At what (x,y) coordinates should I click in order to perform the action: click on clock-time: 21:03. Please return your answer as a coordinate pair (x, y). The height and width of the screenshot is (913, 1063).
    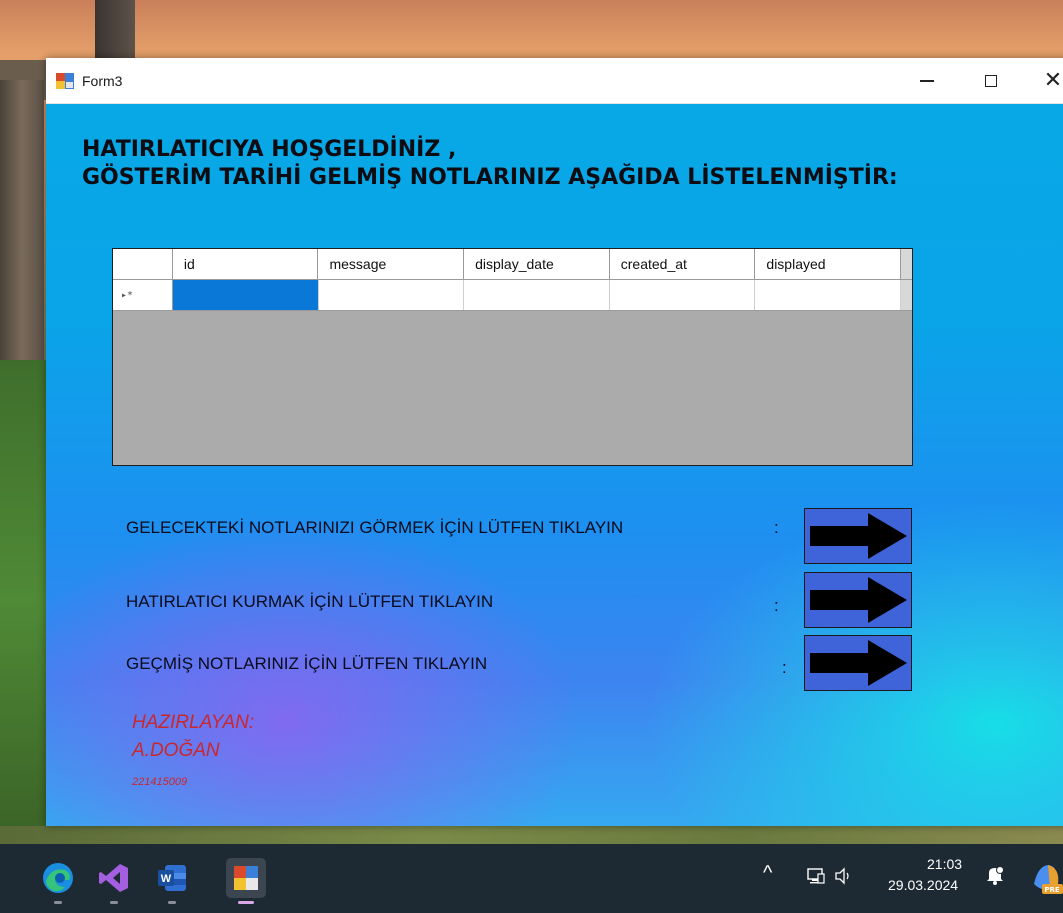
    Looking at the image, I should click on (944, 864).